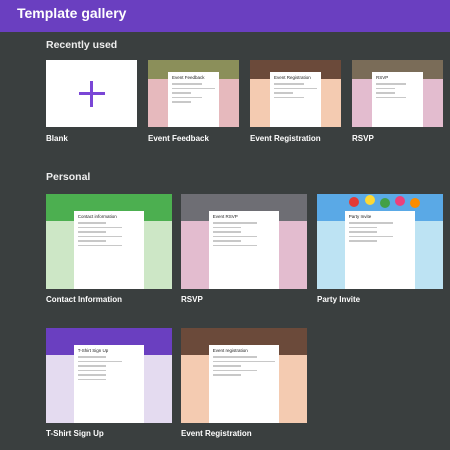 Image resolution: width=450 pixels, height=450 pixels. What do you see at coordinates (75, 433) in the screenshot?
I see `template-label-tshirt-sign-up: T-Shirt Sign Up` at bounding box center [75, 433].